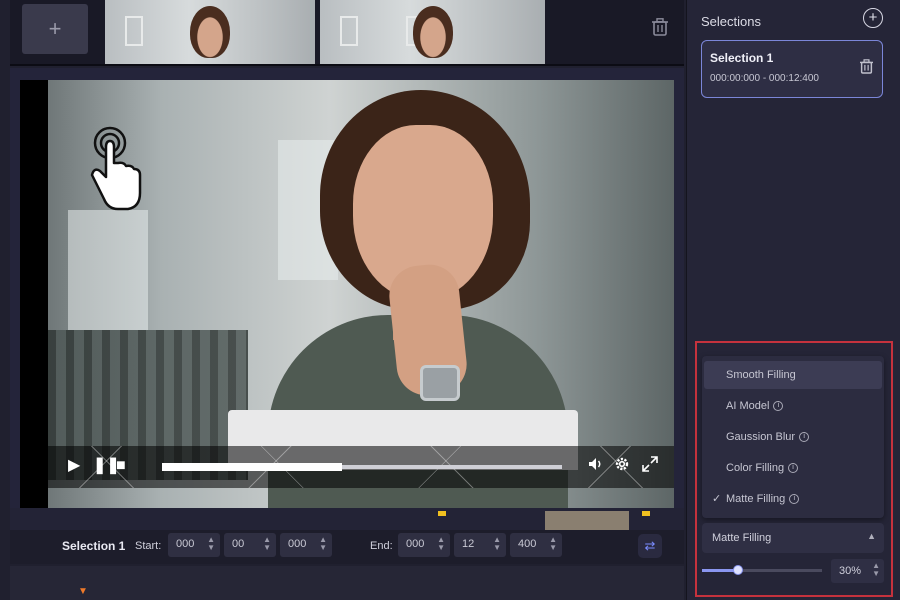 This screenshot has height=600, width=900. Describe the element at coordinates (297, 544) in the screenshot. I see `start-milliseconds-value: 000` at that location.